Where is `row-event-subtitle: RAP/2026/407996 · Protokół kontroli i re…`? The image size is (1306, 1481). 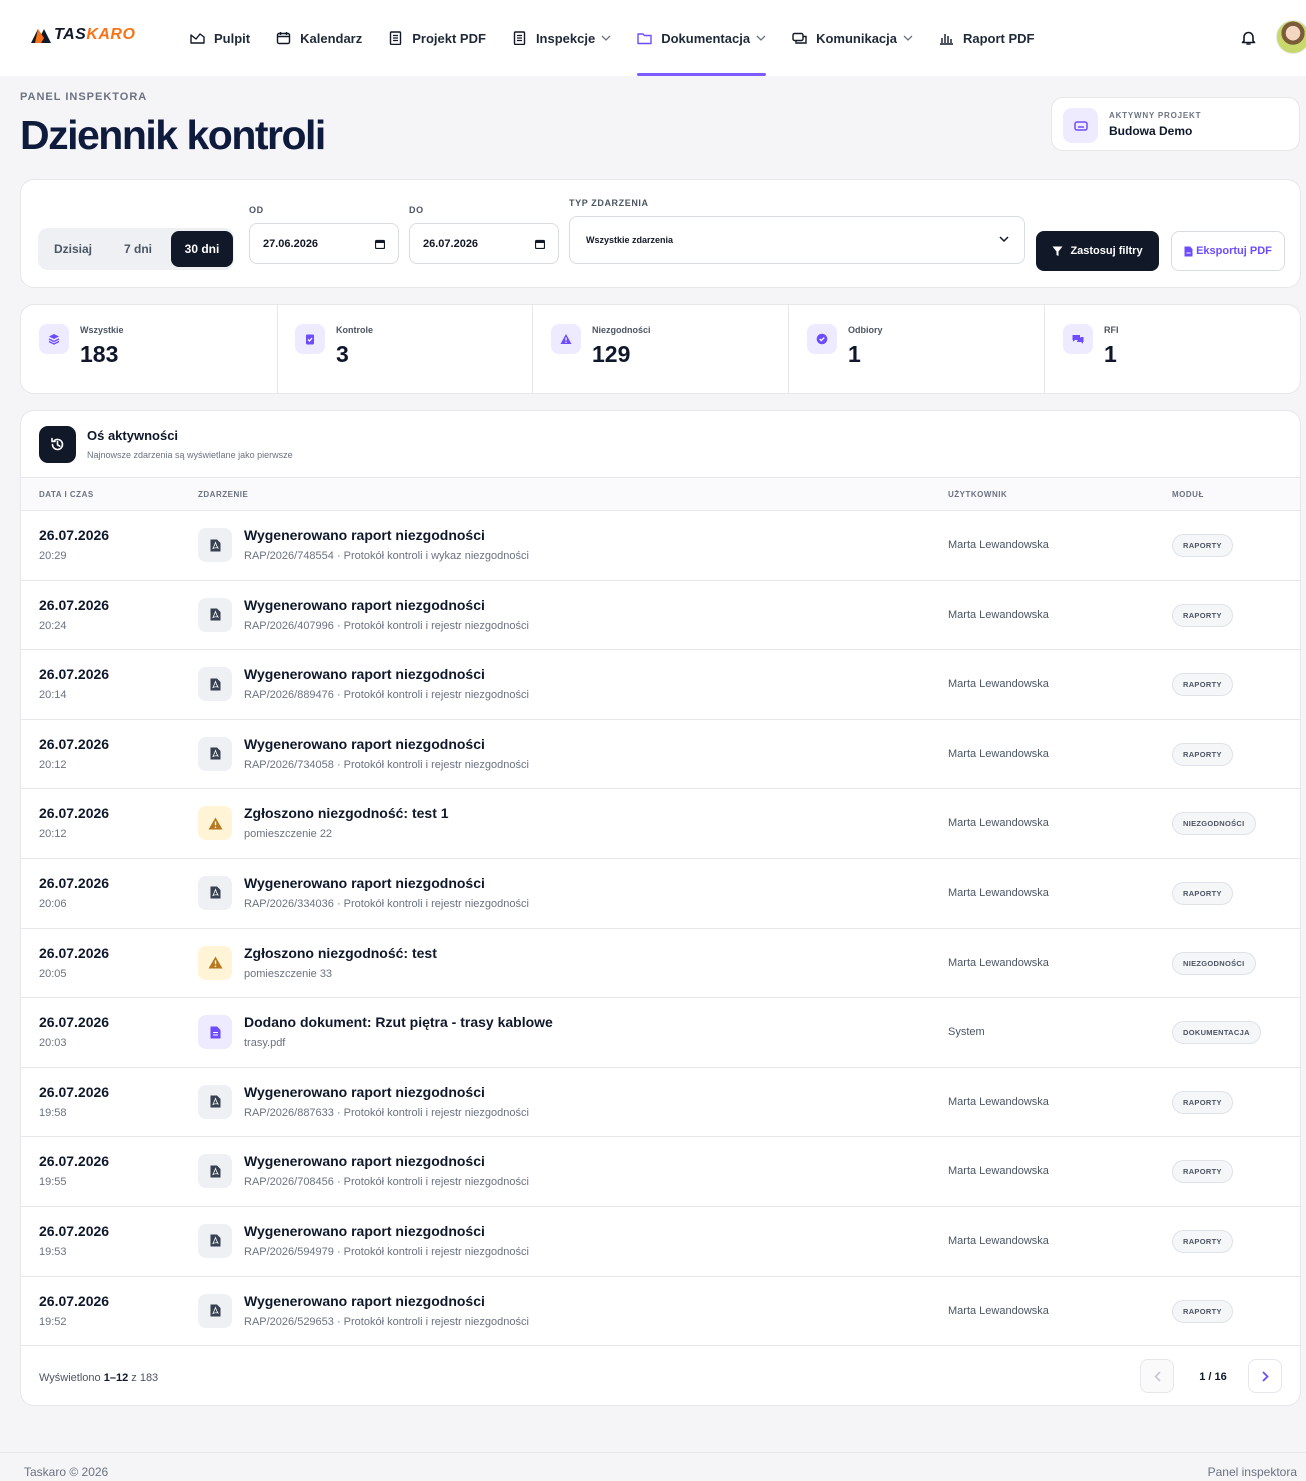 row-event-subtitle: RAP/2026/407996 · Protokół kontroli i re… is located at coordinates (386, 625).